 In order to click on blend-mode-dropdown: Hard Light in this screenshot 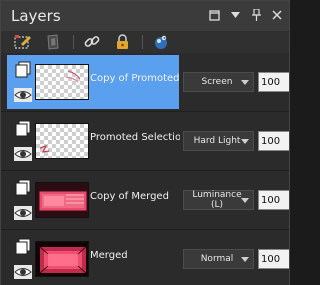, I will do `click(218, 141)`.